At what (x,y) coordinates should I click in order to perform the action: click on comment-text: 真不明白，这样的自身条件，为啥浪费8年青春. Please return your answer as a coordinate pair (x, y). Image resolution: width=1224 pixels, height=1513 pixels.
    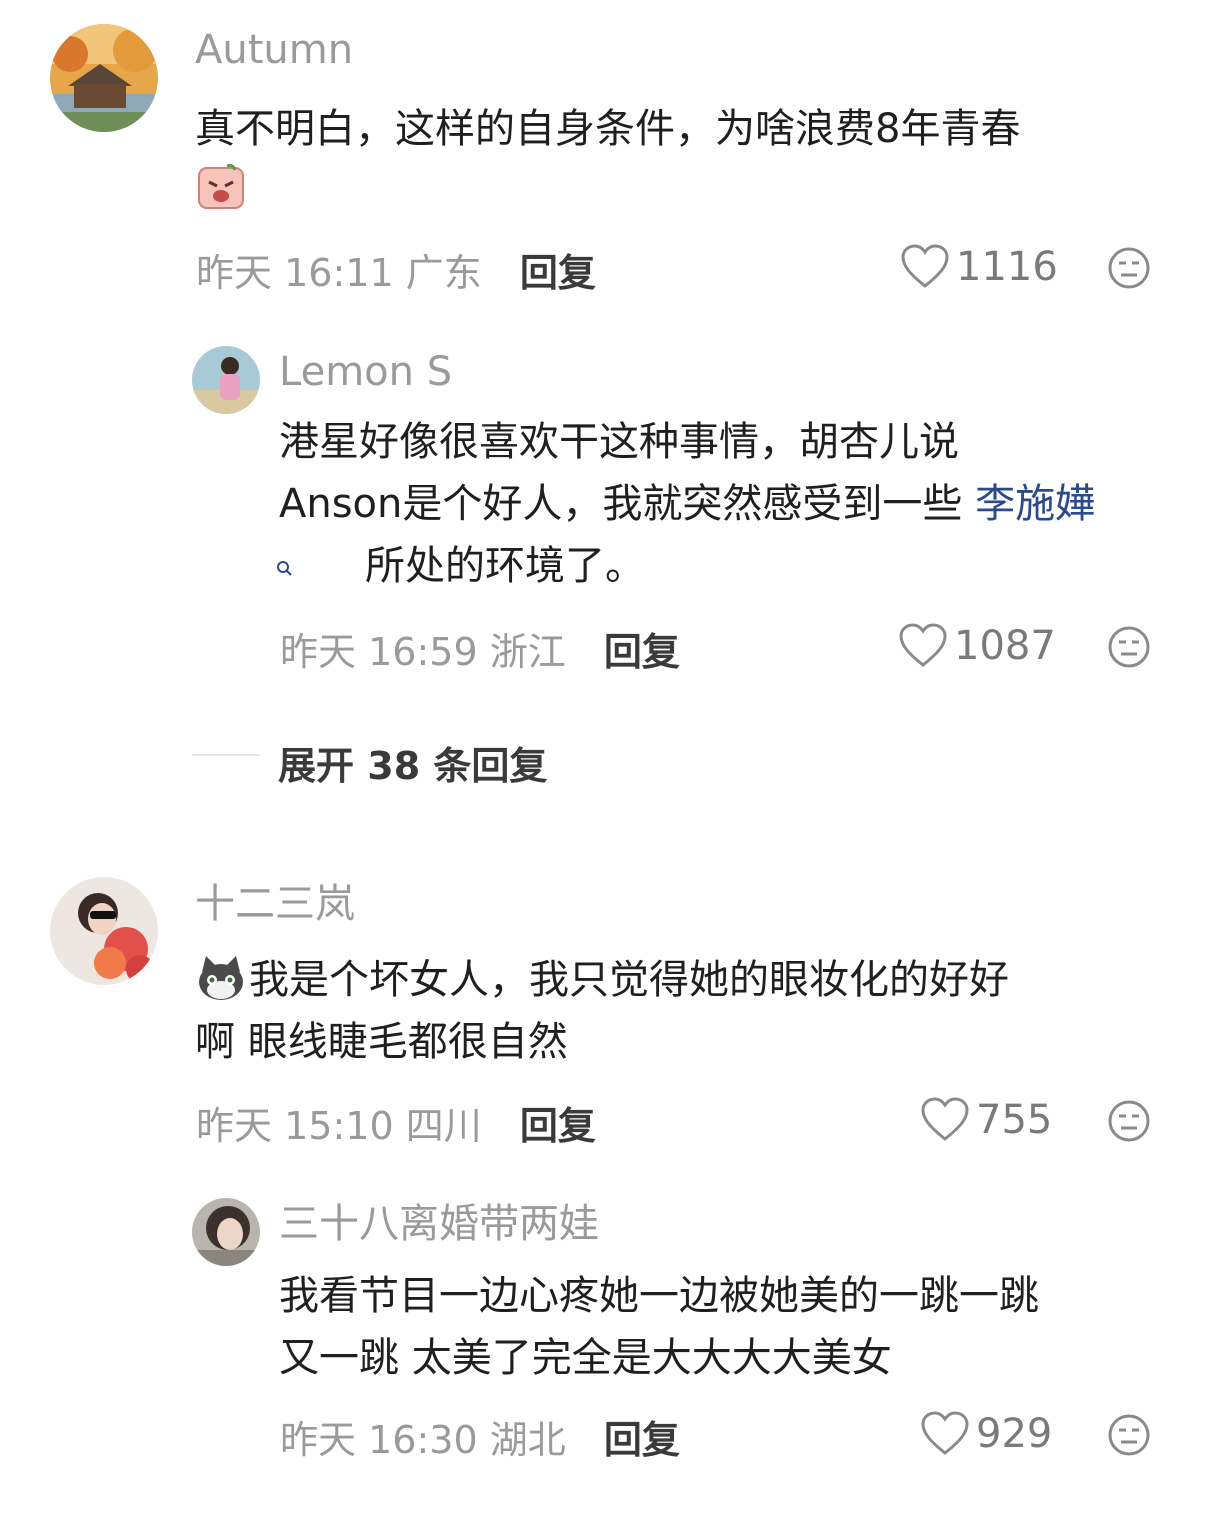
    Looking at the image, I should click on (608, 129).